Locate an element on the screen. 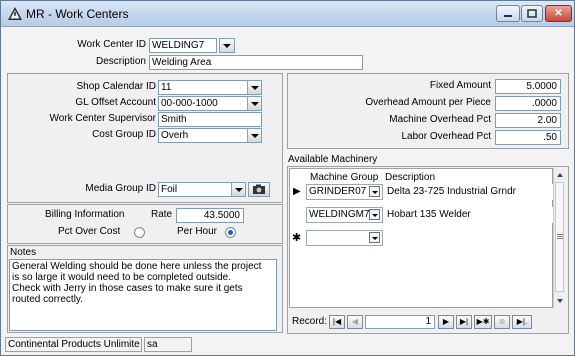 The image size is (575, 356). notes-line: routed correctly. is located at coordinates (47, 299).